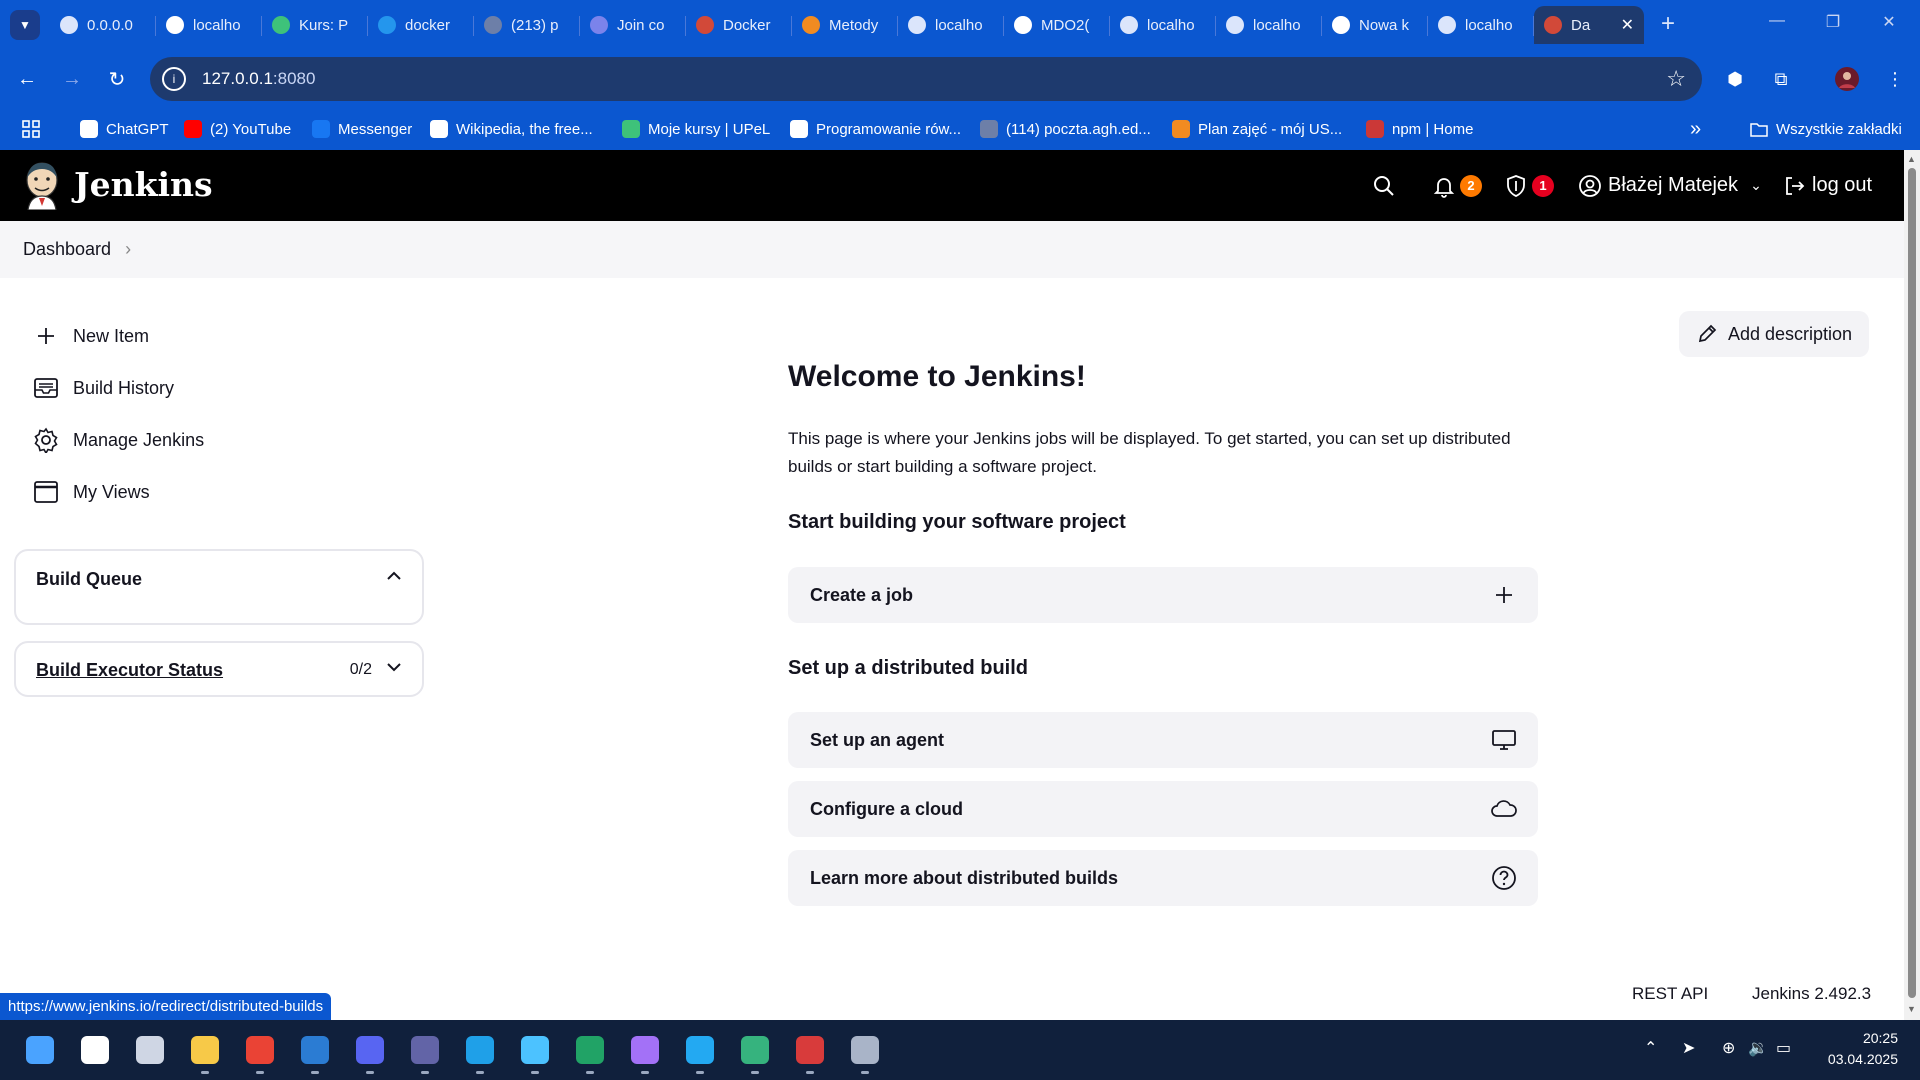 This screenshot has height=1080, width=1920. Describe the element at coordinates (1827, 185) in the screenshot. I see `logout-button: log out` at that location.